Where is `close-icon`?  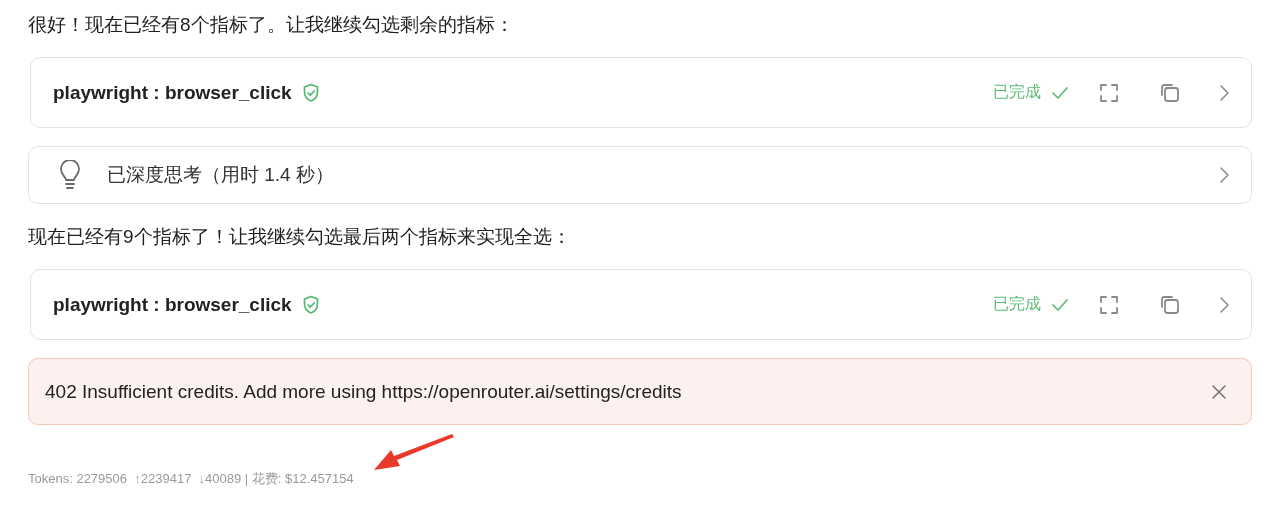
close-icon is located at coordinates (1219, 391).